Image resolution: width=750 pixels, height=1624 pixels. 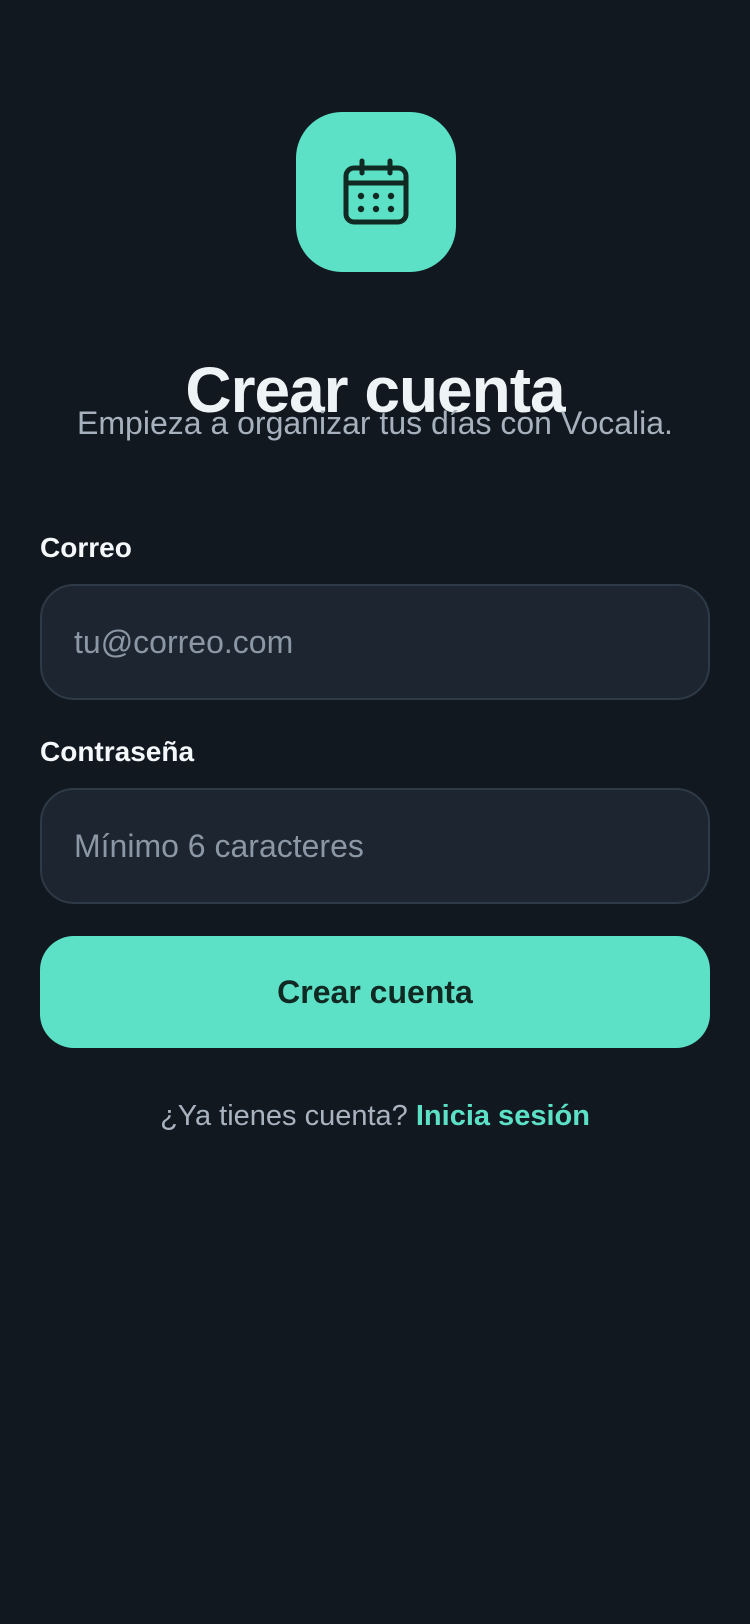 I want to click on calendar-icon, so click(x=376, y=191).